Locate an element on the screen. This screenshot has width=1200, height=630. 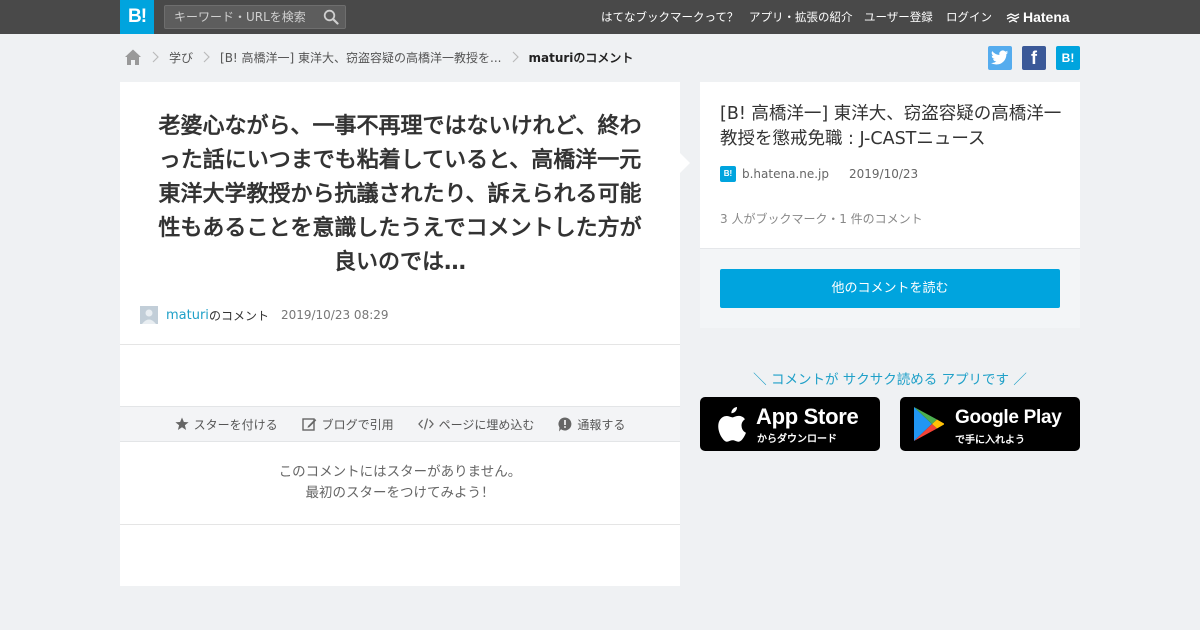
read-other-comments-button: 他のコメントを読む is located at coordinates (890, 288).